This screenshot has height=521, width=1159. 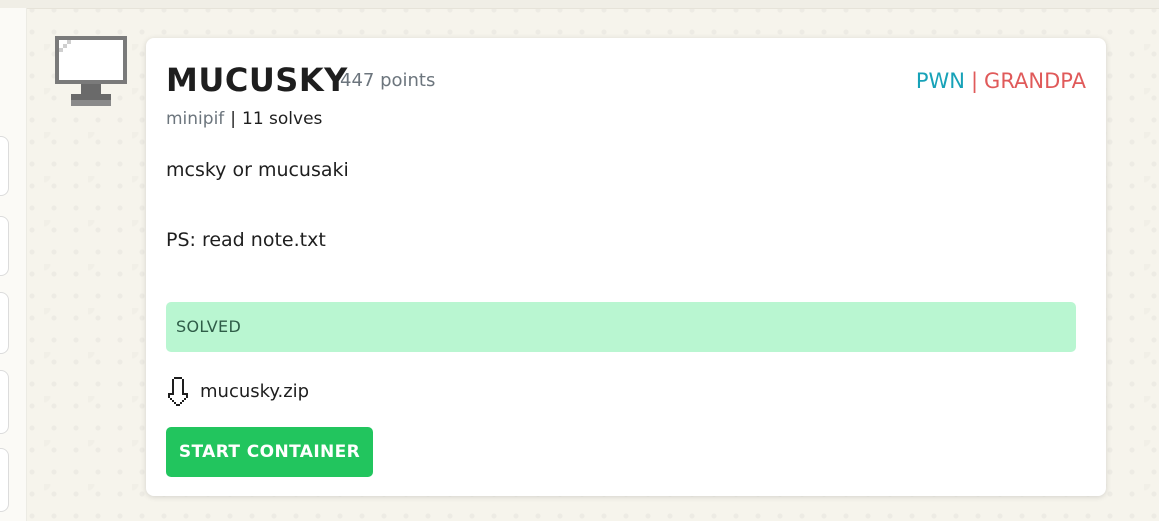 What do you see at coordinates (254, 392) in the screenshot?
I see `attachment-filename: mucusky.zip` at bounding box center [254, 392].